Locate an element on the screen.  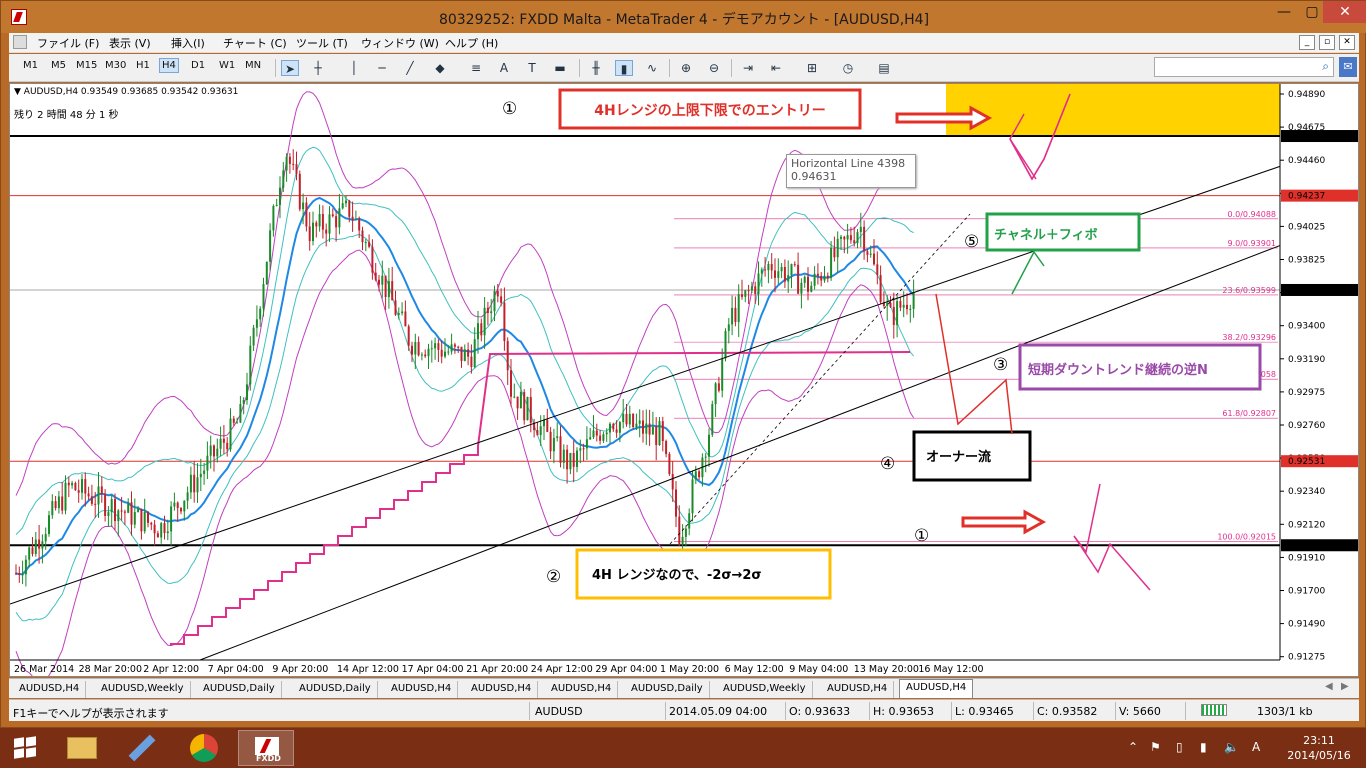
indicators-icon: ⊞ is located at coordinates (812, 68).